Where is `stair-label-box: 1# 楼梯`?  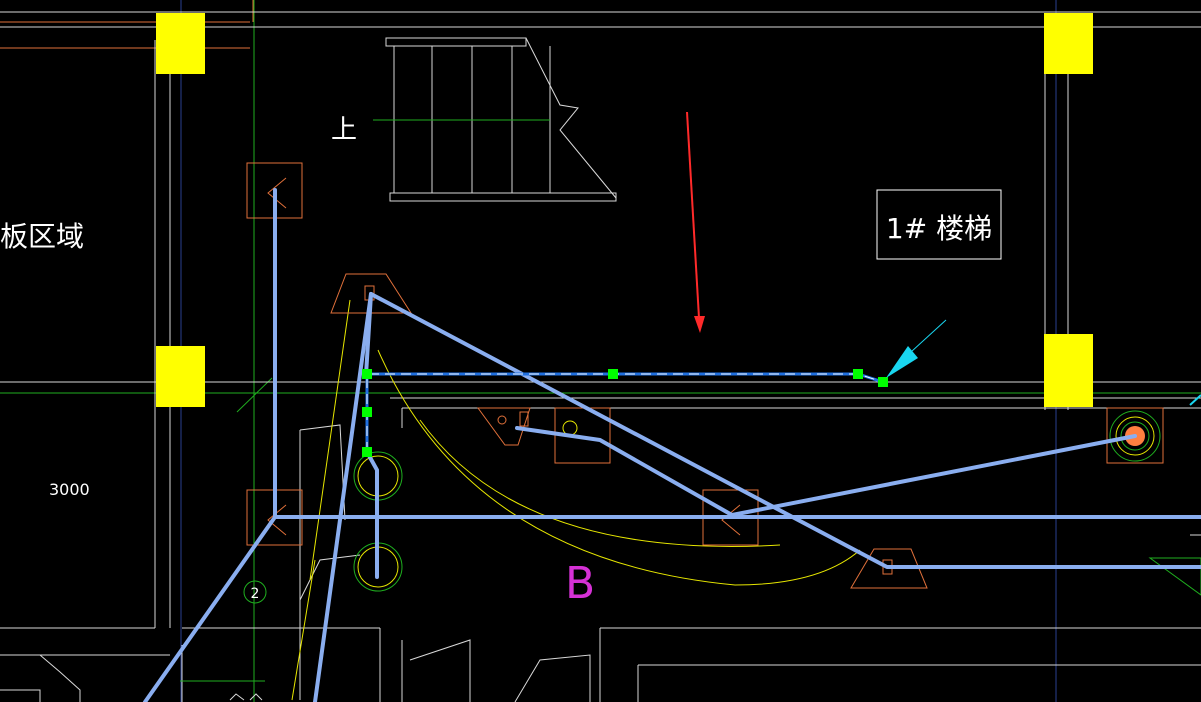
stair-label-box: 1# 楼梯 is located at coordinates (939, 224).